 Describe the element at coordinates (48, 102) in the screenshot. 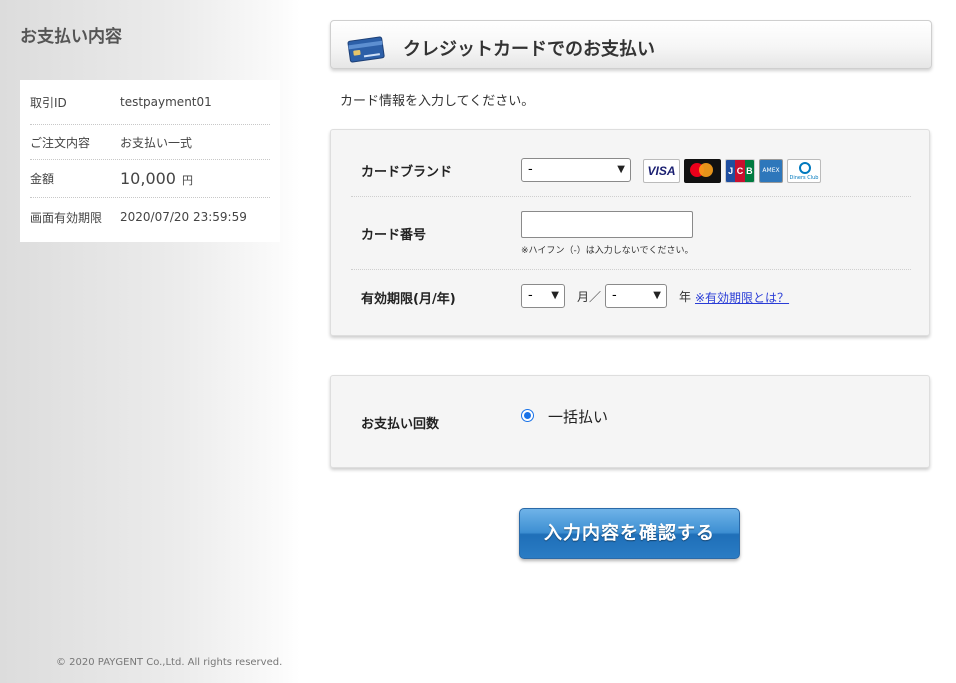

I see `summary-label: 取引ID` at that location.